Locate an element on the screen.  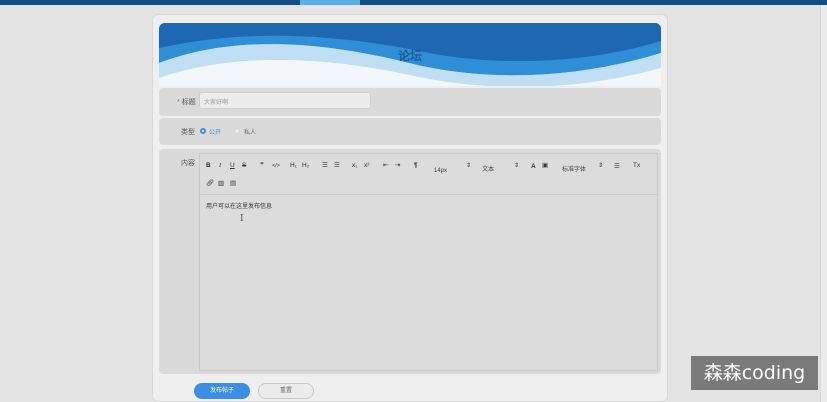
radio-private-label: 私人 is located at coordinates (250, 131).